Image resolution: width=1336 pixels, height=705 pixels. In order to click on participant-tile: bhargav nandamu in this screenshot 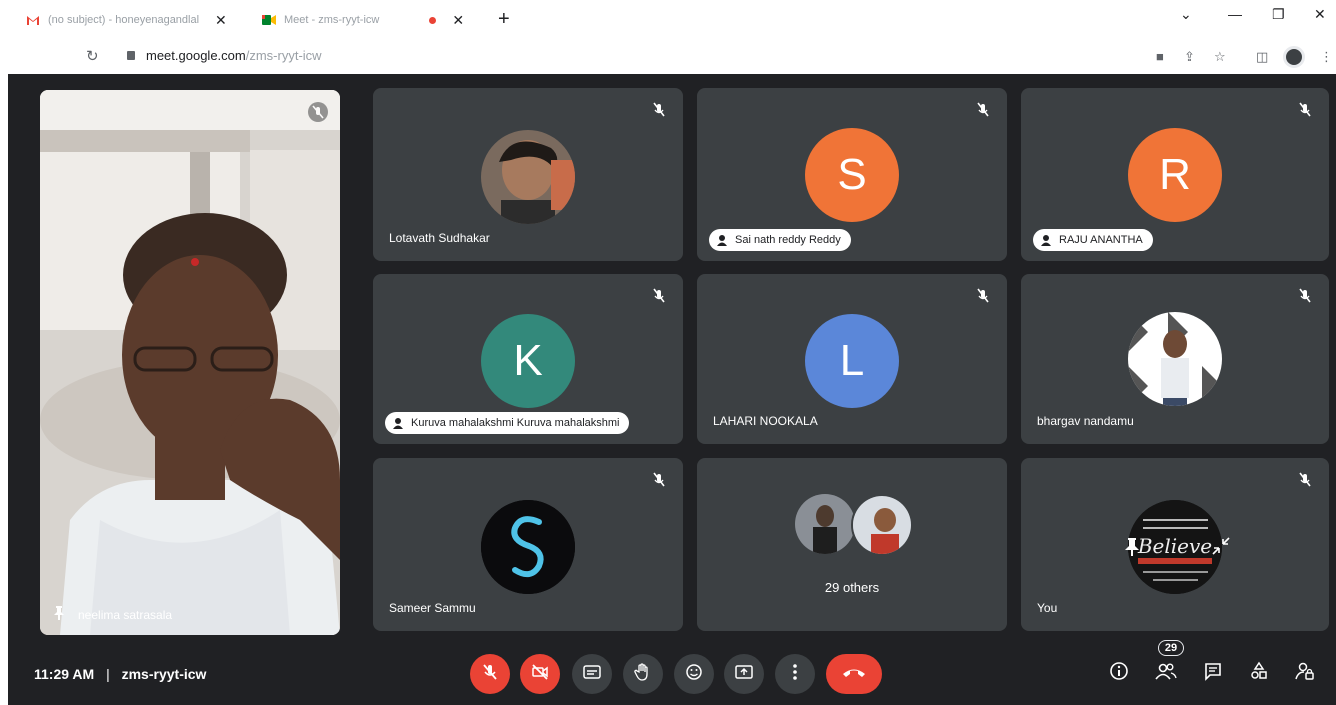, I will do `click(1175, 359)`.